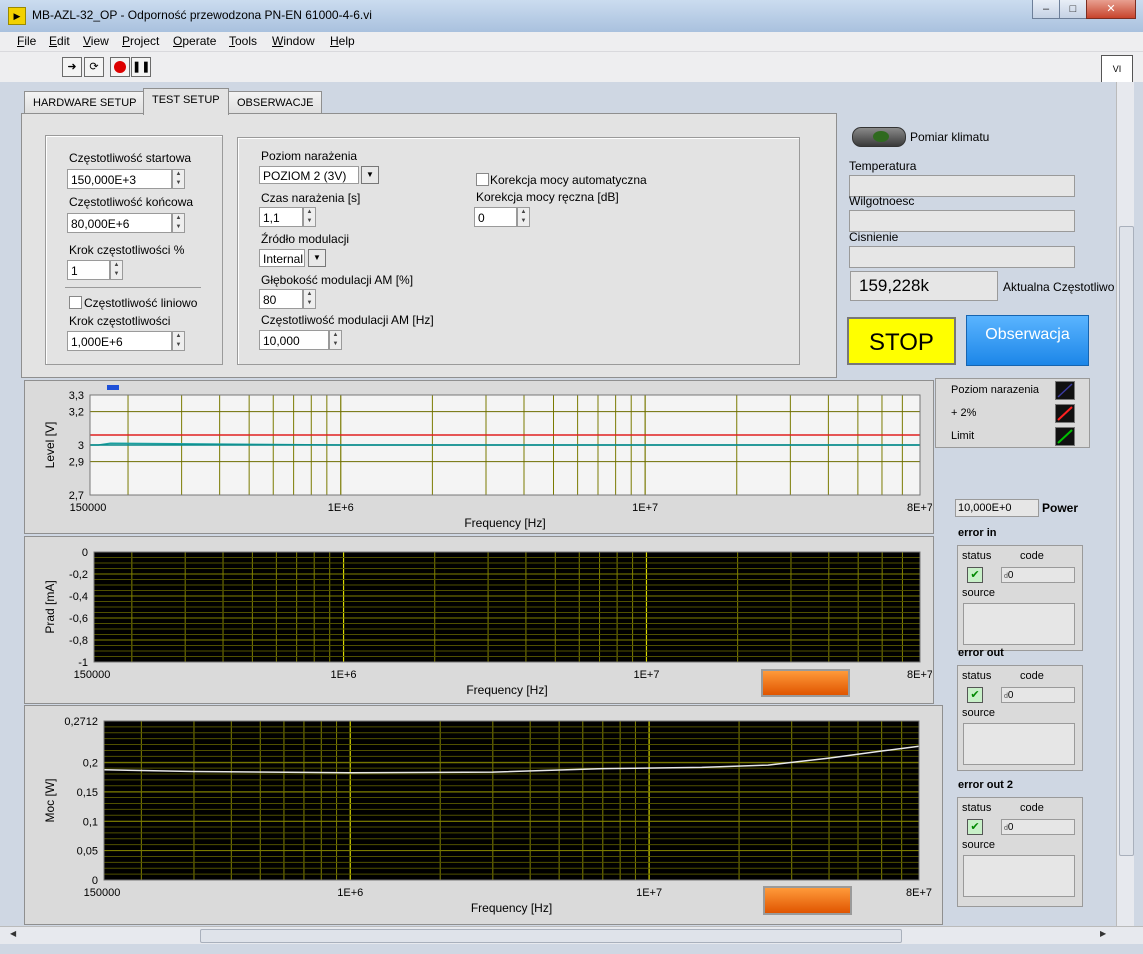 The image size is (1143, 954). What do you see at coordinates (186, 101) in the screenshot?
I see `tab-test-setup: TEST SETUP` at bounding box center [186, 101].